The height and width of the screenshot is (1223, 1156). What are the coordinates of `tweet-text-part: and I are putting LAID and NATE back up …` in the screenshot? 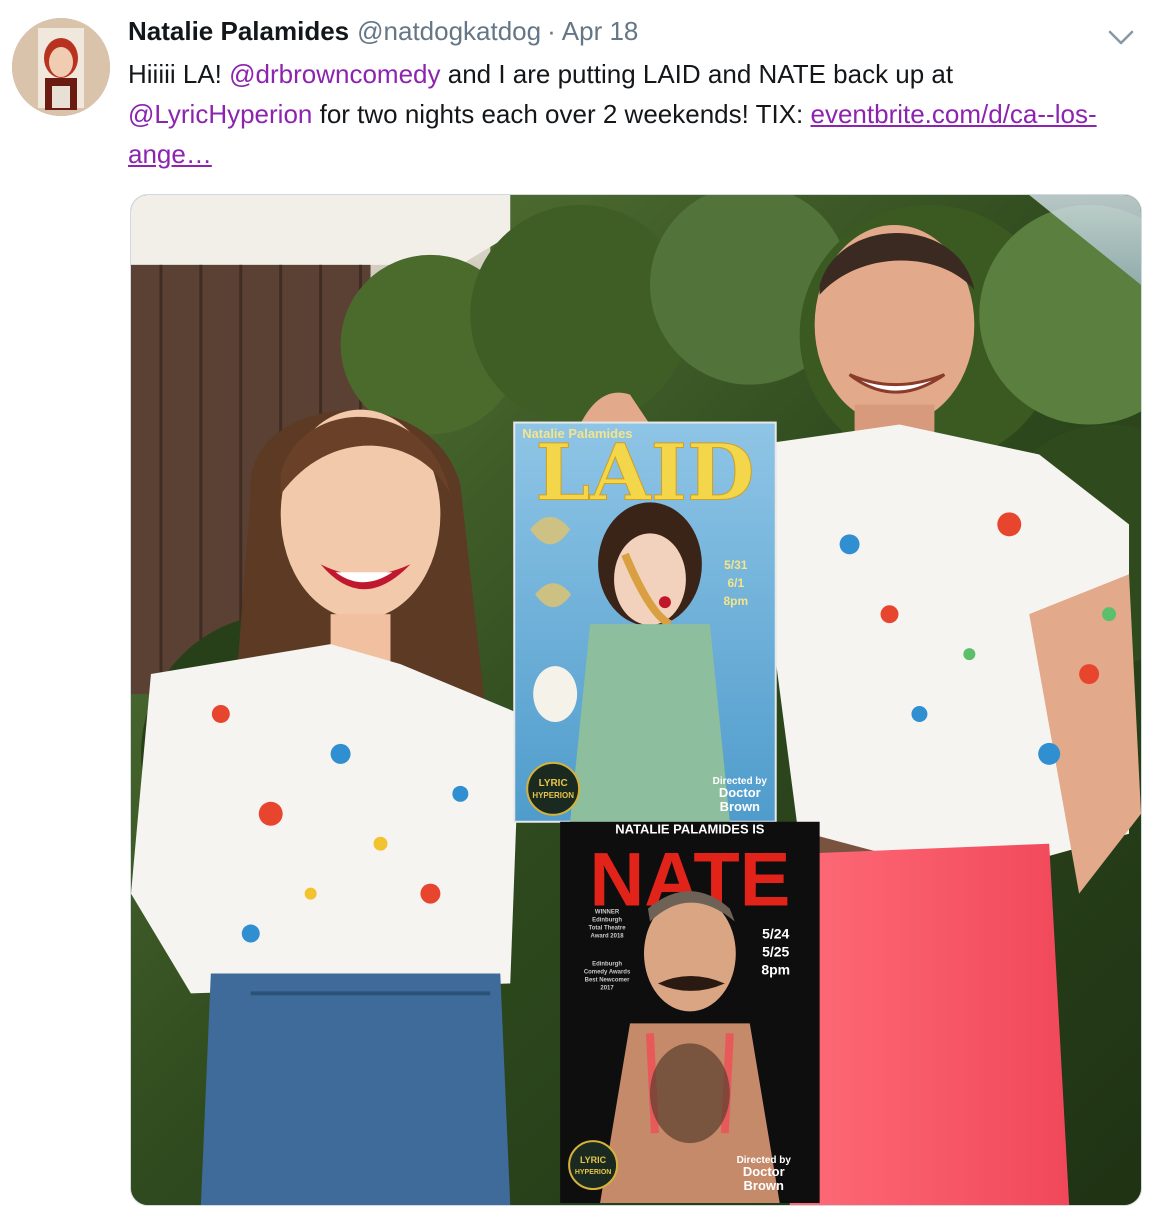 It's located at (697, 74).